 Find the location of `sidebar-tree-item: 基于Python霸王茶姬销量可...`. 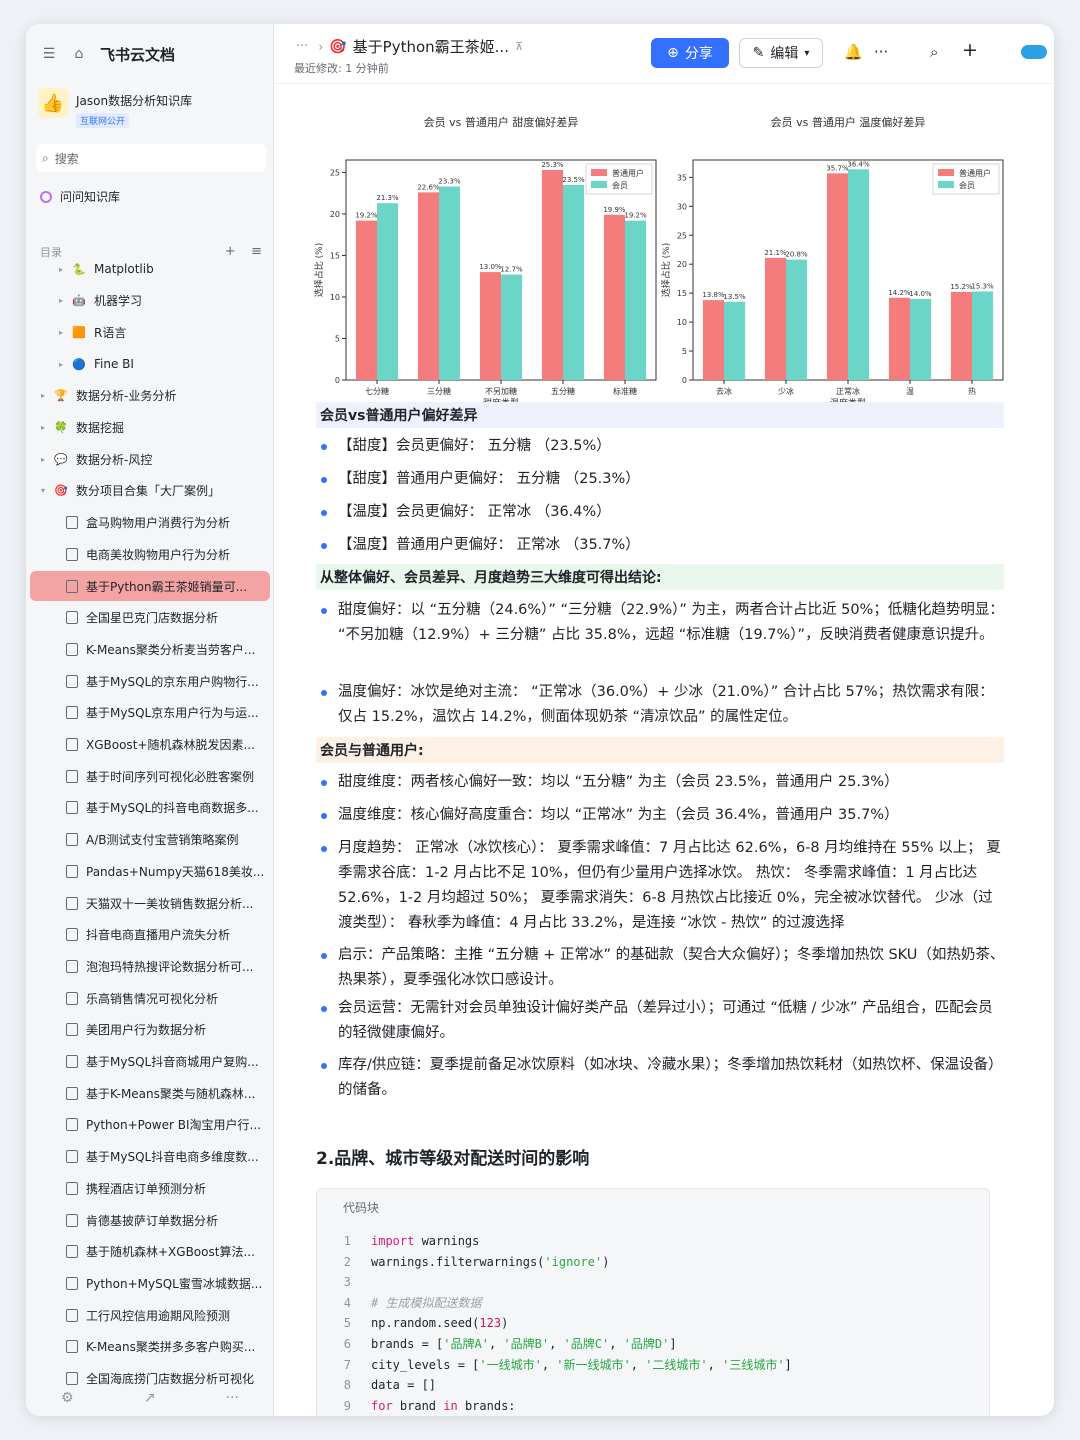

sidebar-tree-item: 基于Python霸王茶姬销量可... is located at coordinates (150, 586).